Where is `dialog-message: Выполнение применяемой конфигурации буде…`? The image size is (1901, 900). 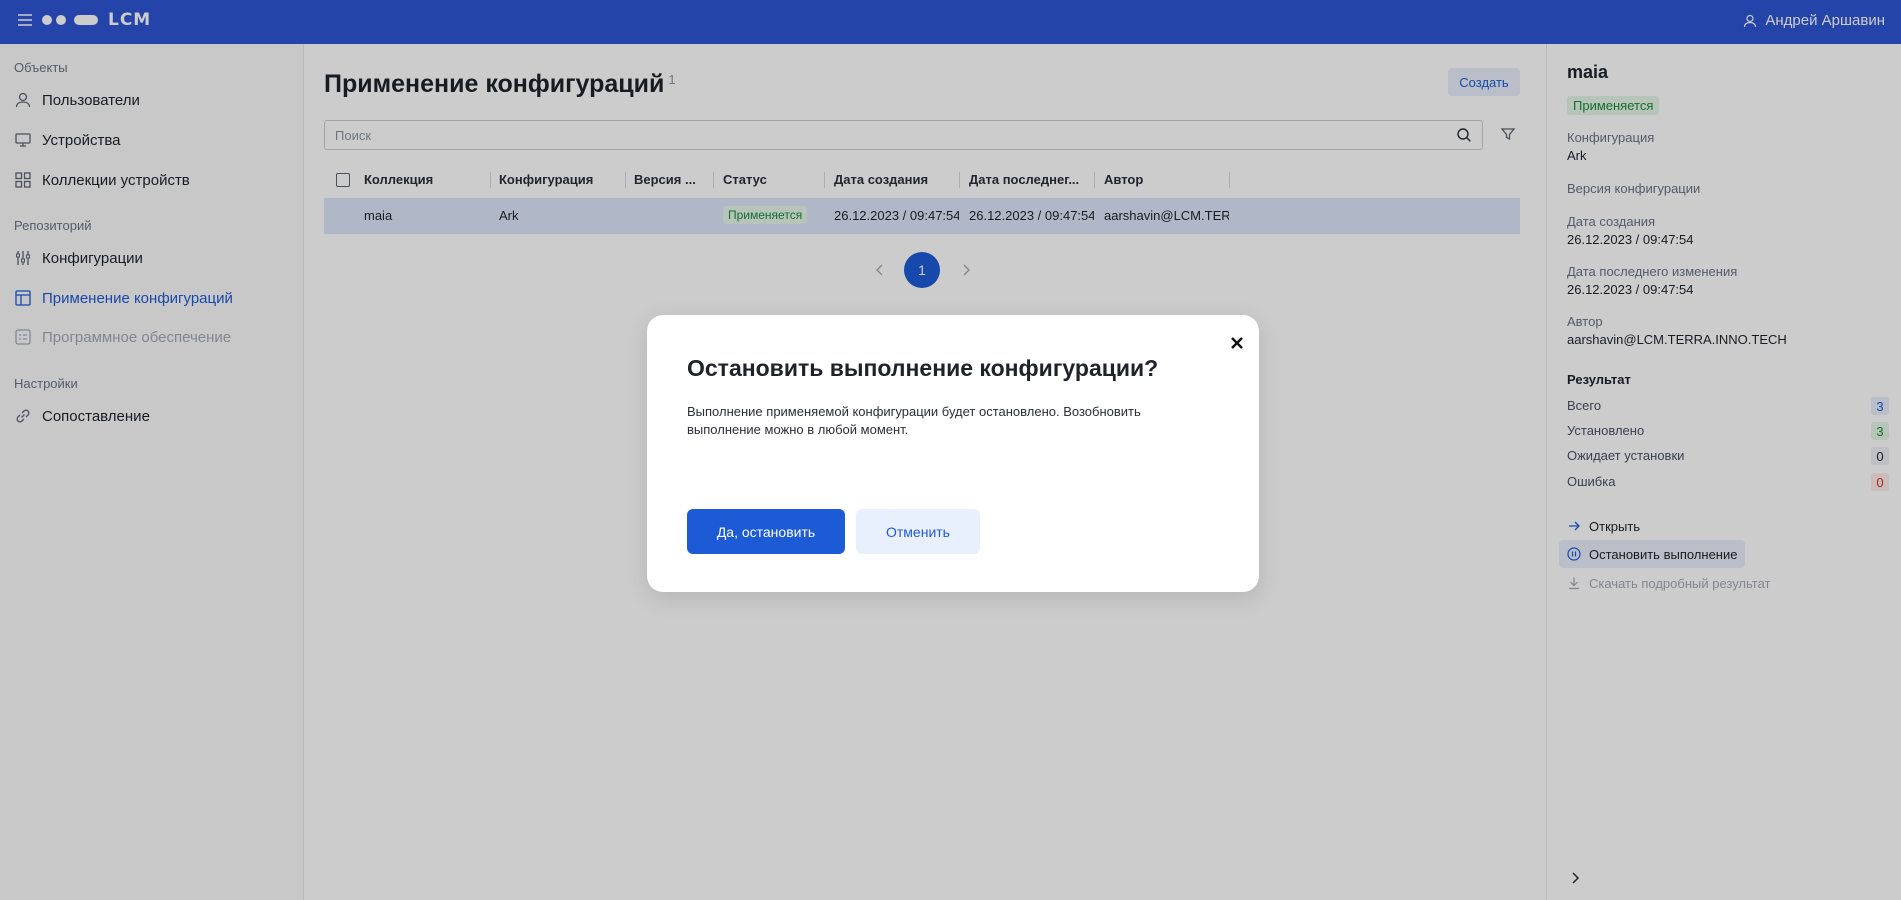 dialog-message: Выполнение применяемой конфигурации буде… is located at coordinates (914, 420).